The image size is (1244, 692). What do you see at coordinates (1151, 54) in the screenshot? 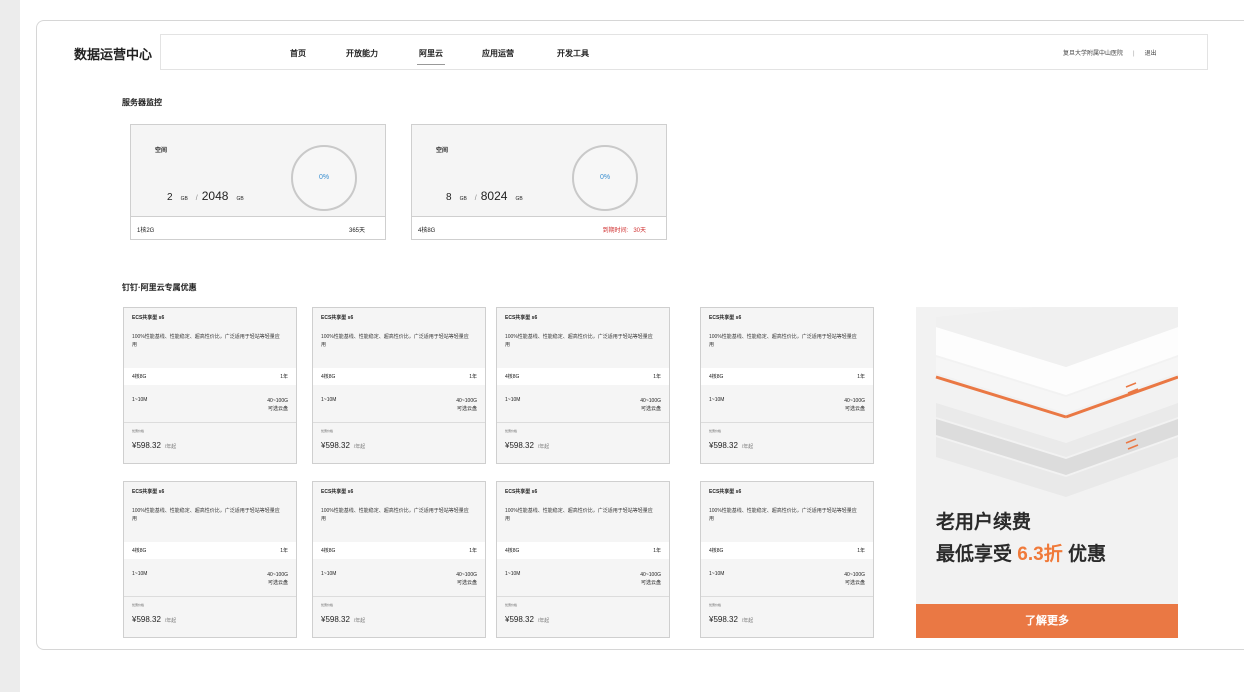
I see `logout-link: 退出` at bounding box center [1151, 54].